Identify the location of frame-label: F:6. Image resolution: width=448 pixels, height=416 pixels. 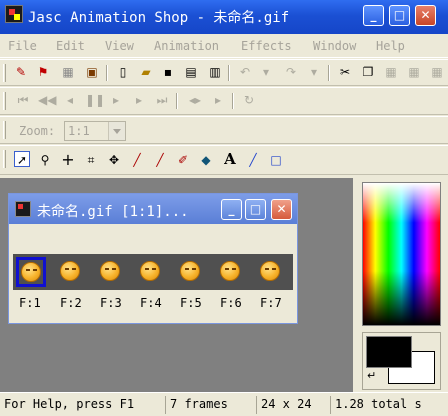
(231, 303).